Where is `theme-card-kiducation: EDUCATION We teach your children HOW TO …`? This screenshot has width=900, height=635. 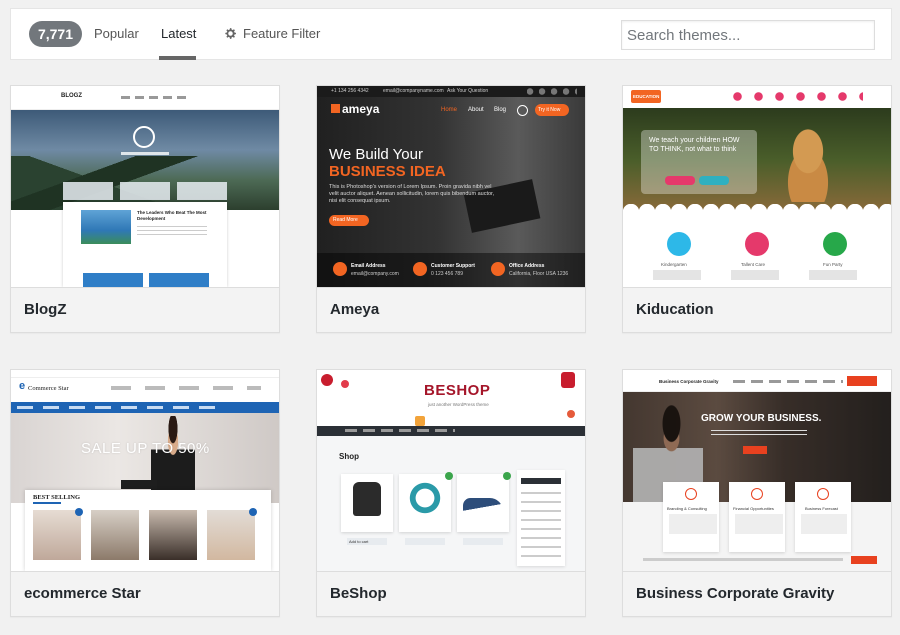
theme-card-kiducation: EDUCATION We teach your children HOW TO … is located at coordinates (757, 209).